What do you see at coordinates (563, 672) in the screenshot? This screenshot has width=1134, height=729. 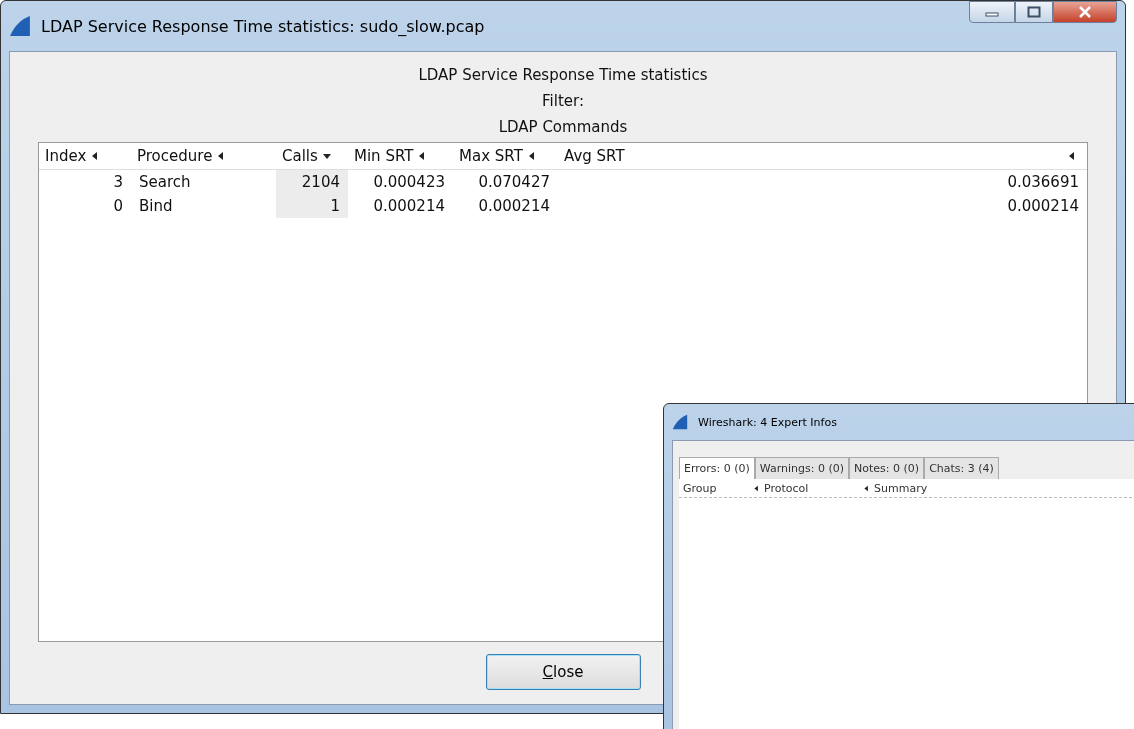 I see `close-dialog-button: Close` at bounding box center [563, 672].